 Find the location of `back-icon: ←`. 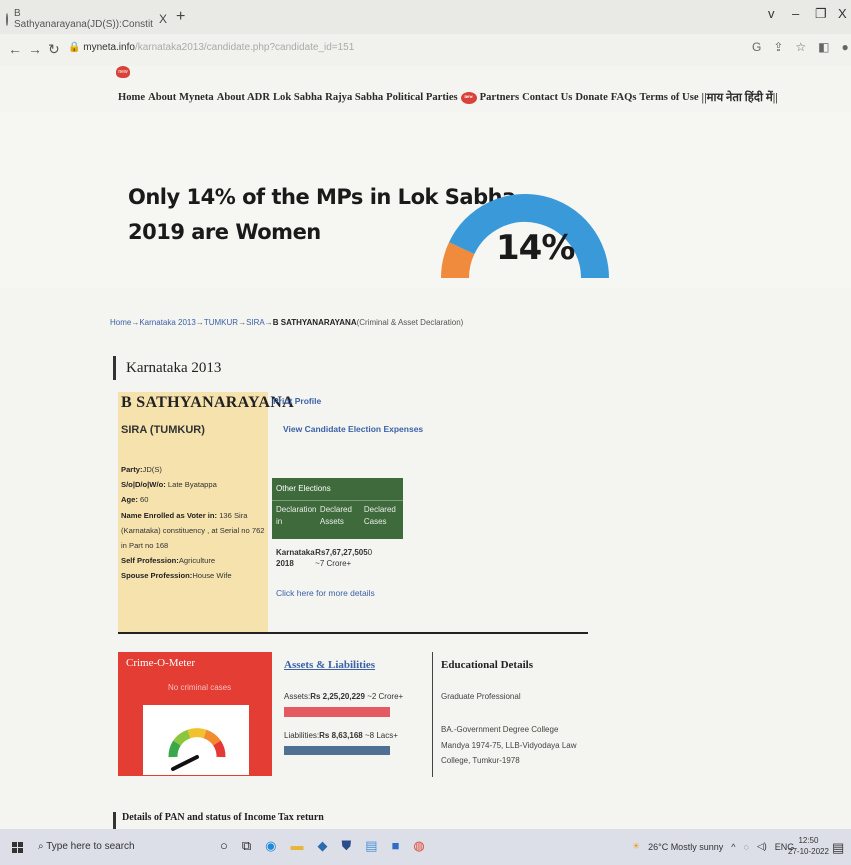

back-icon: ← is located at coordinates (15, 49).